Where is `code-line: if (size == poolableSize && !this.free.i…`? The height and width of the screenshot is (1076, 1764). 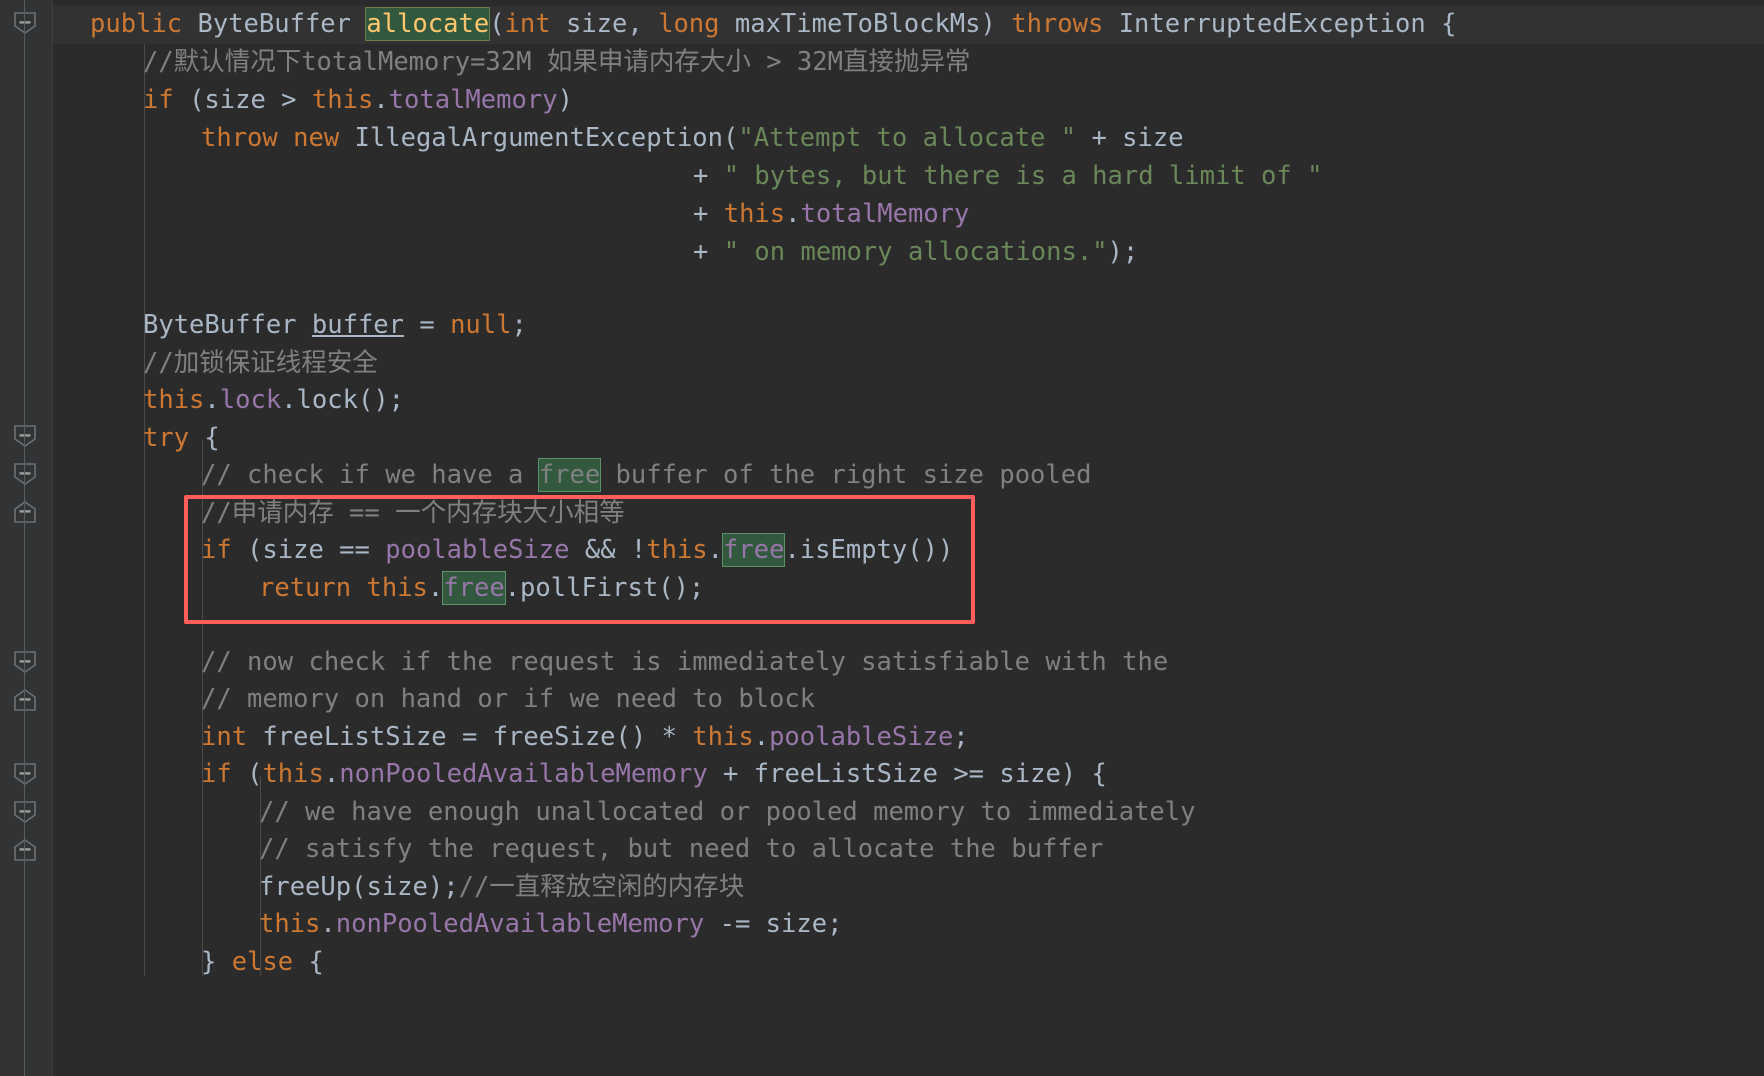
code-line: if (size == poolableSize && !this.free.i… is located at coordinates (503, 551).